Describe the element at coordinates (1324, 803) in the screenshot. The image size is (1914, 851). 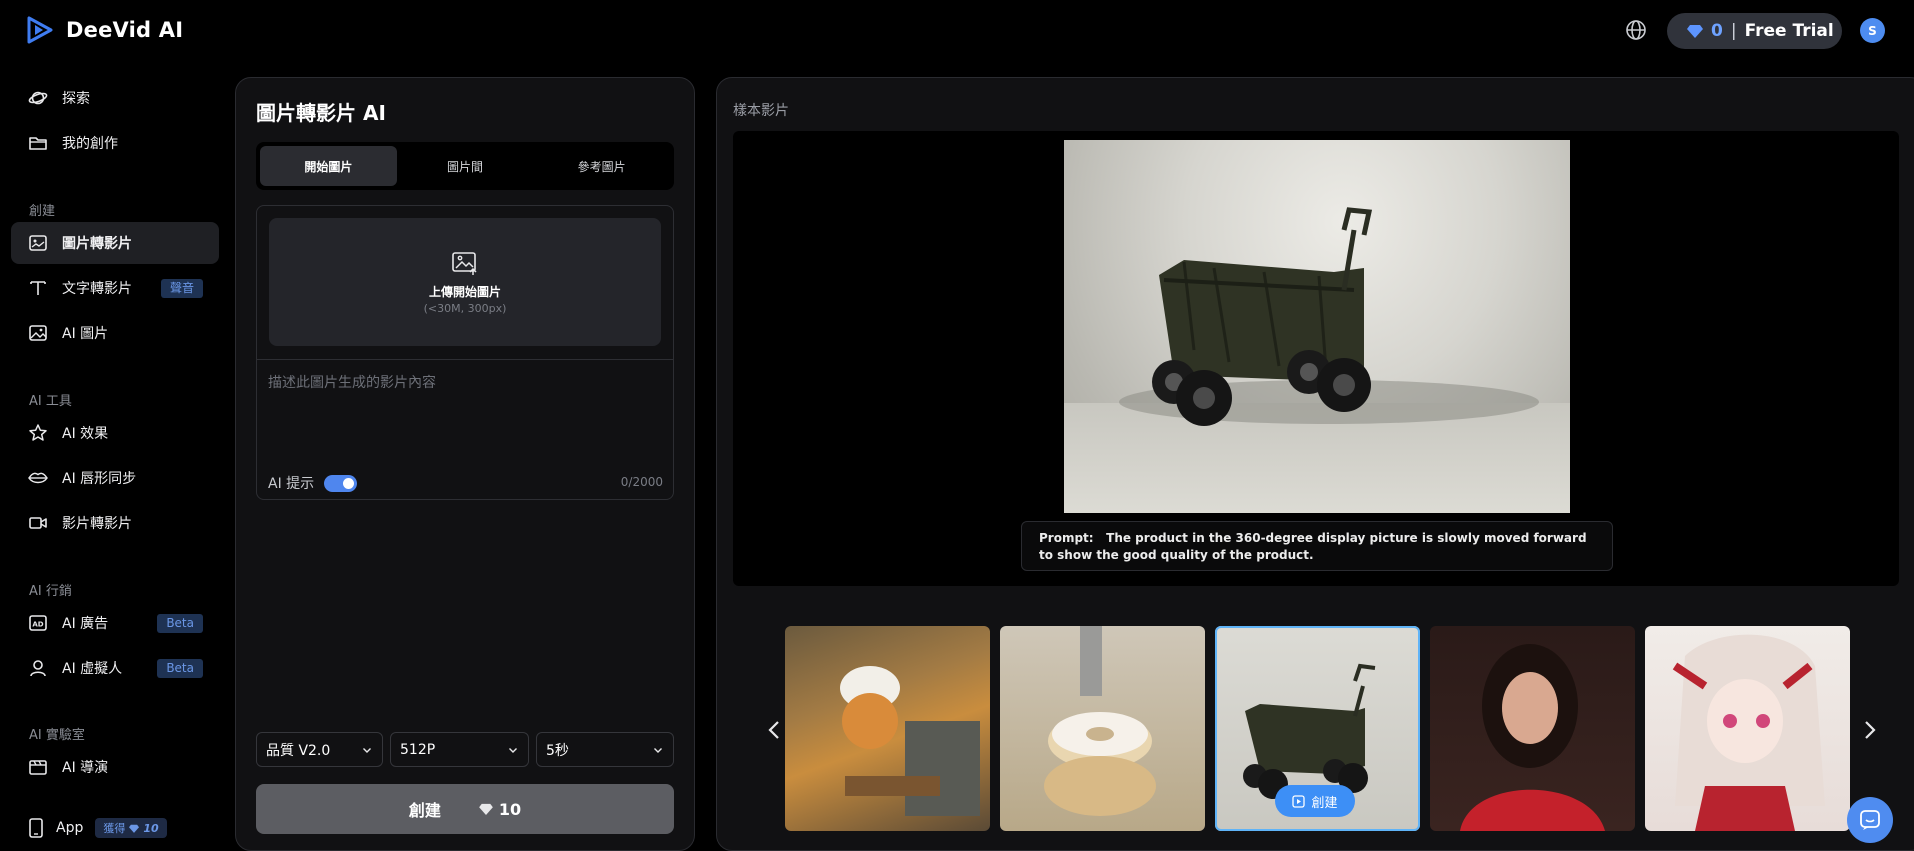
I see `thumbnail-create-label: 創建` at that location.